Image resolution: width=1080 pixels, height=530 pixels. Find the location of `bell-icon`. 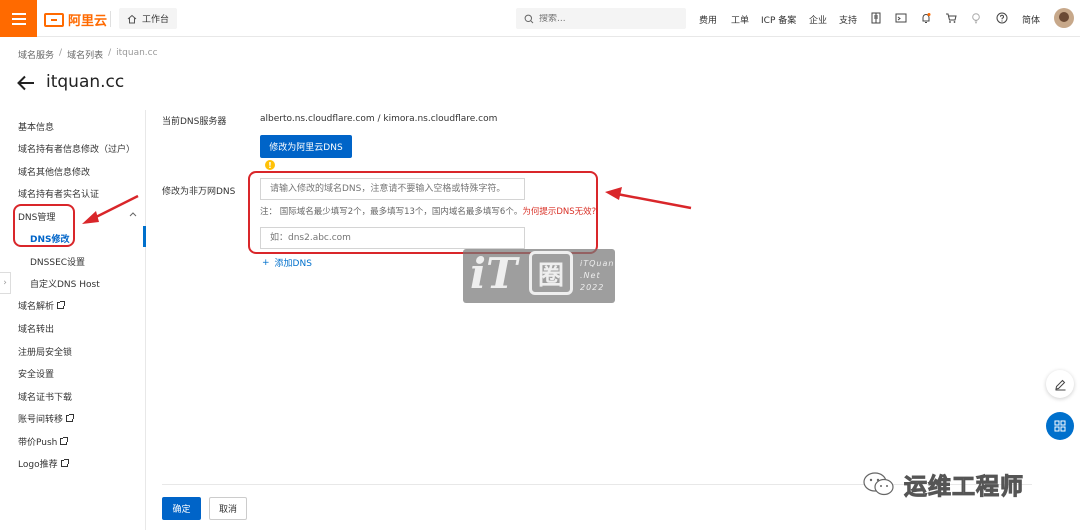

bell-icon is located at coordinates (926, 18).